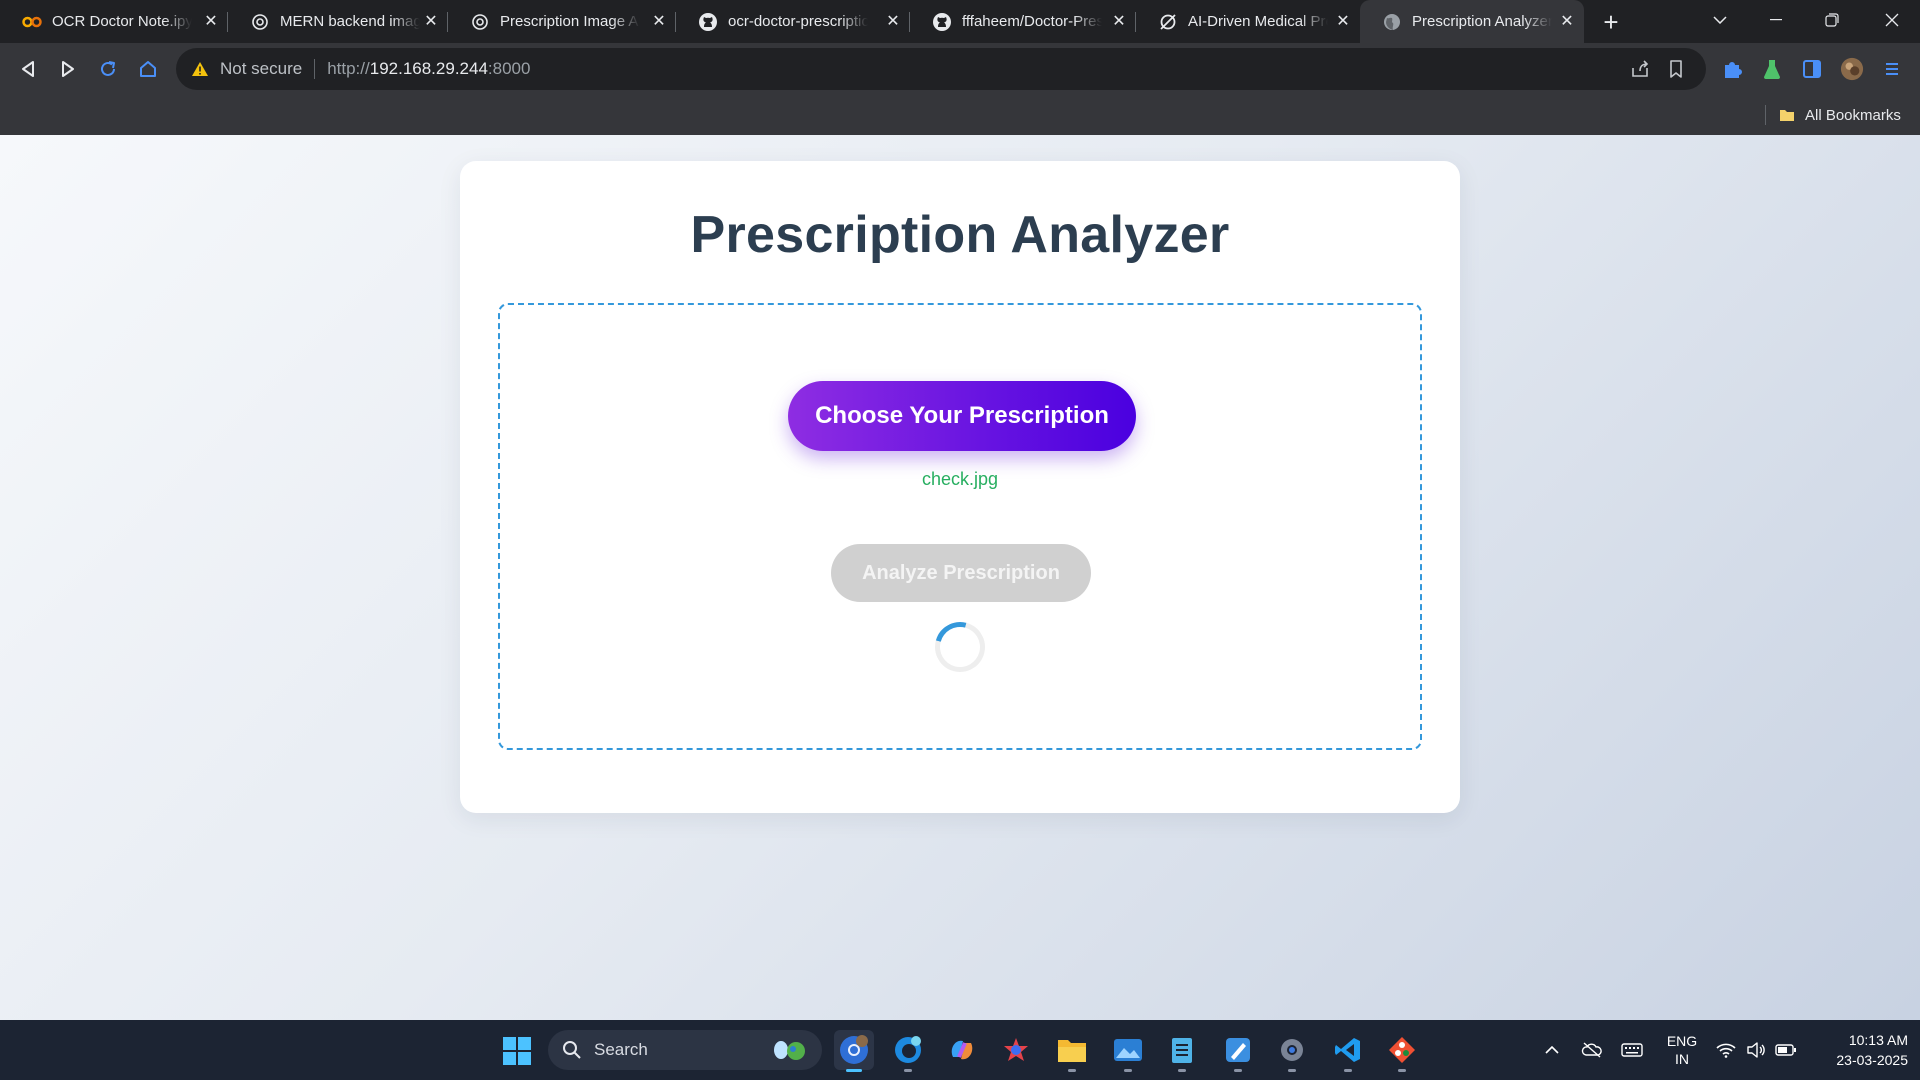 The width and height of the screenshot is (1920, 1080). I want to click on chrome-icon, so click(854, 1049).